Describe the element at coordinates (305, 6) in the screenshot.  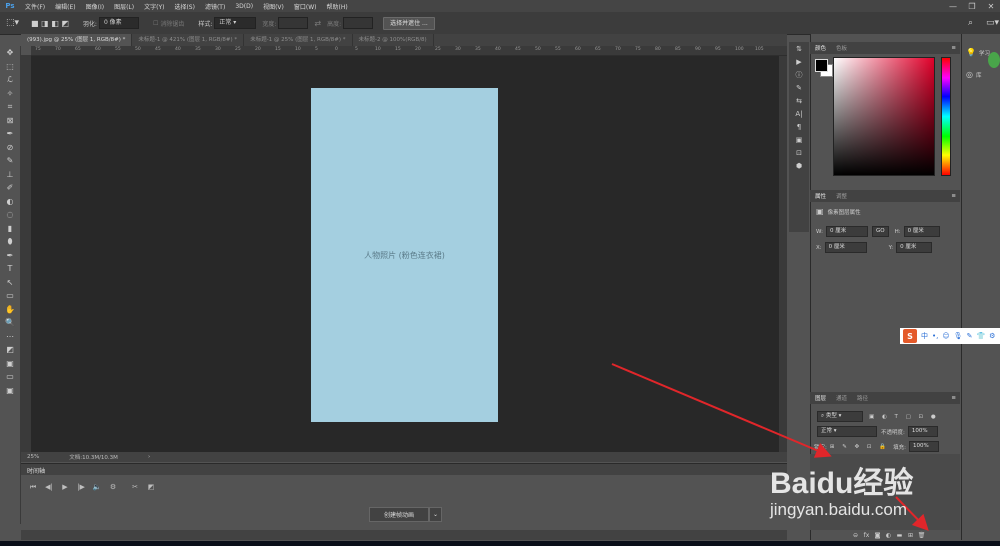
I see `menu-window: 窗口(W)` at that location.